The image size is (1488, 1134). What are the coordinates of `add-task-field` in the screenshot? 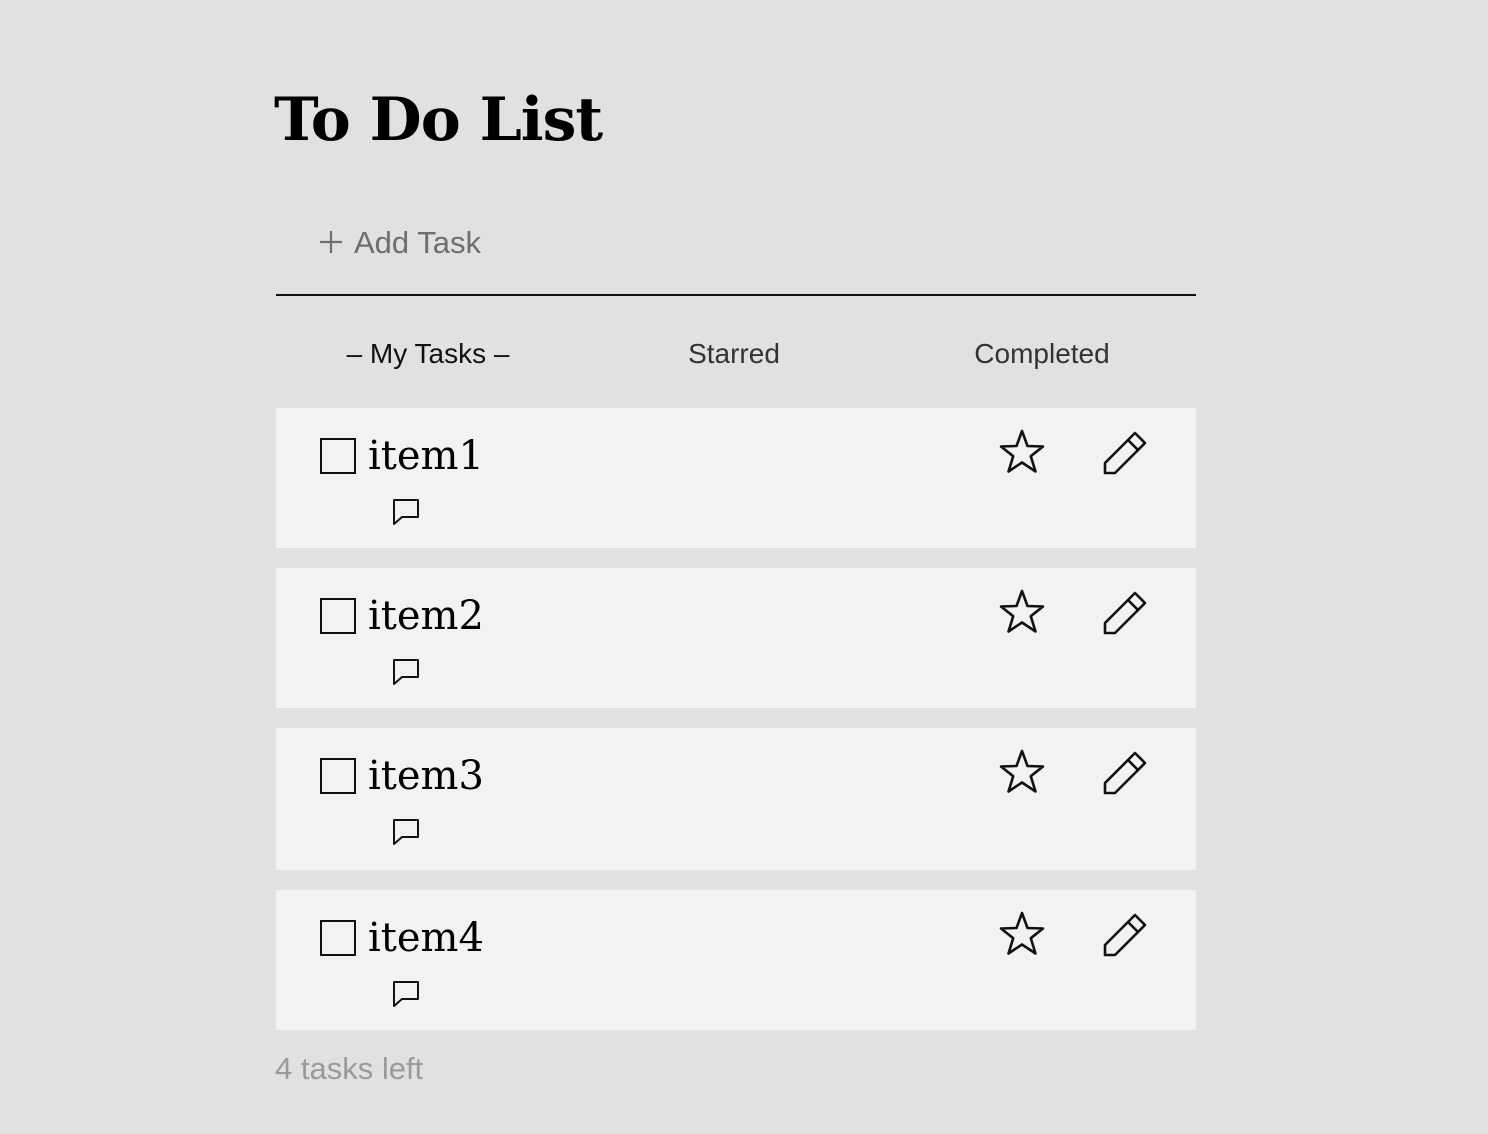 It's located at (736, 251).